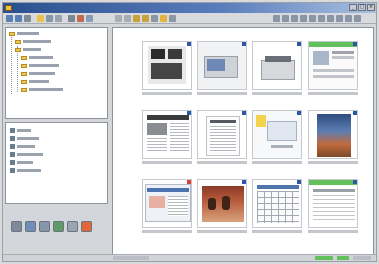 The width and height of the screenshot is (379, 264). I want to click on rotate-icon, so click(16, 226).